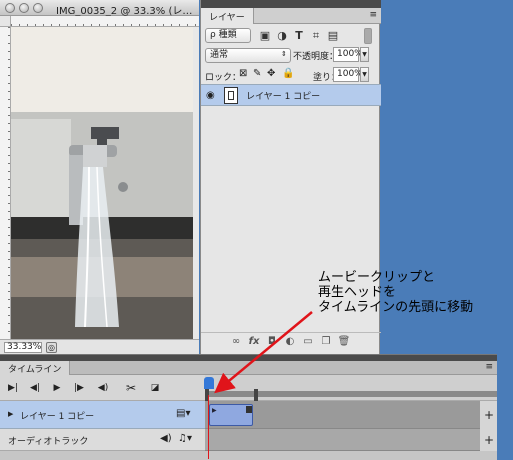  I want to click on smart-object-filter-icon: ▤, so click(333, 36).